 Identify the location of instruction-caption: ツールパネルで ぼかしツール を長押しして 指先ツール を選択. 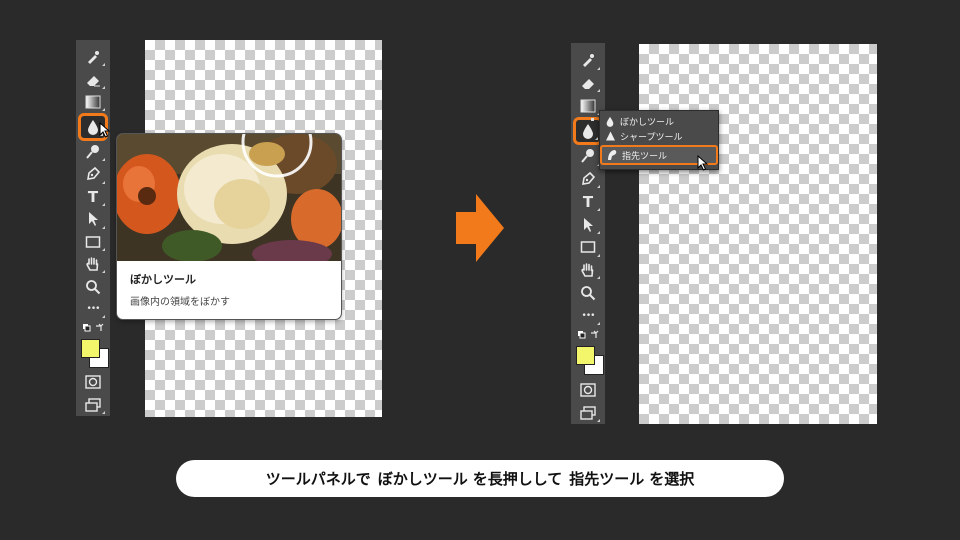
(480, 478).